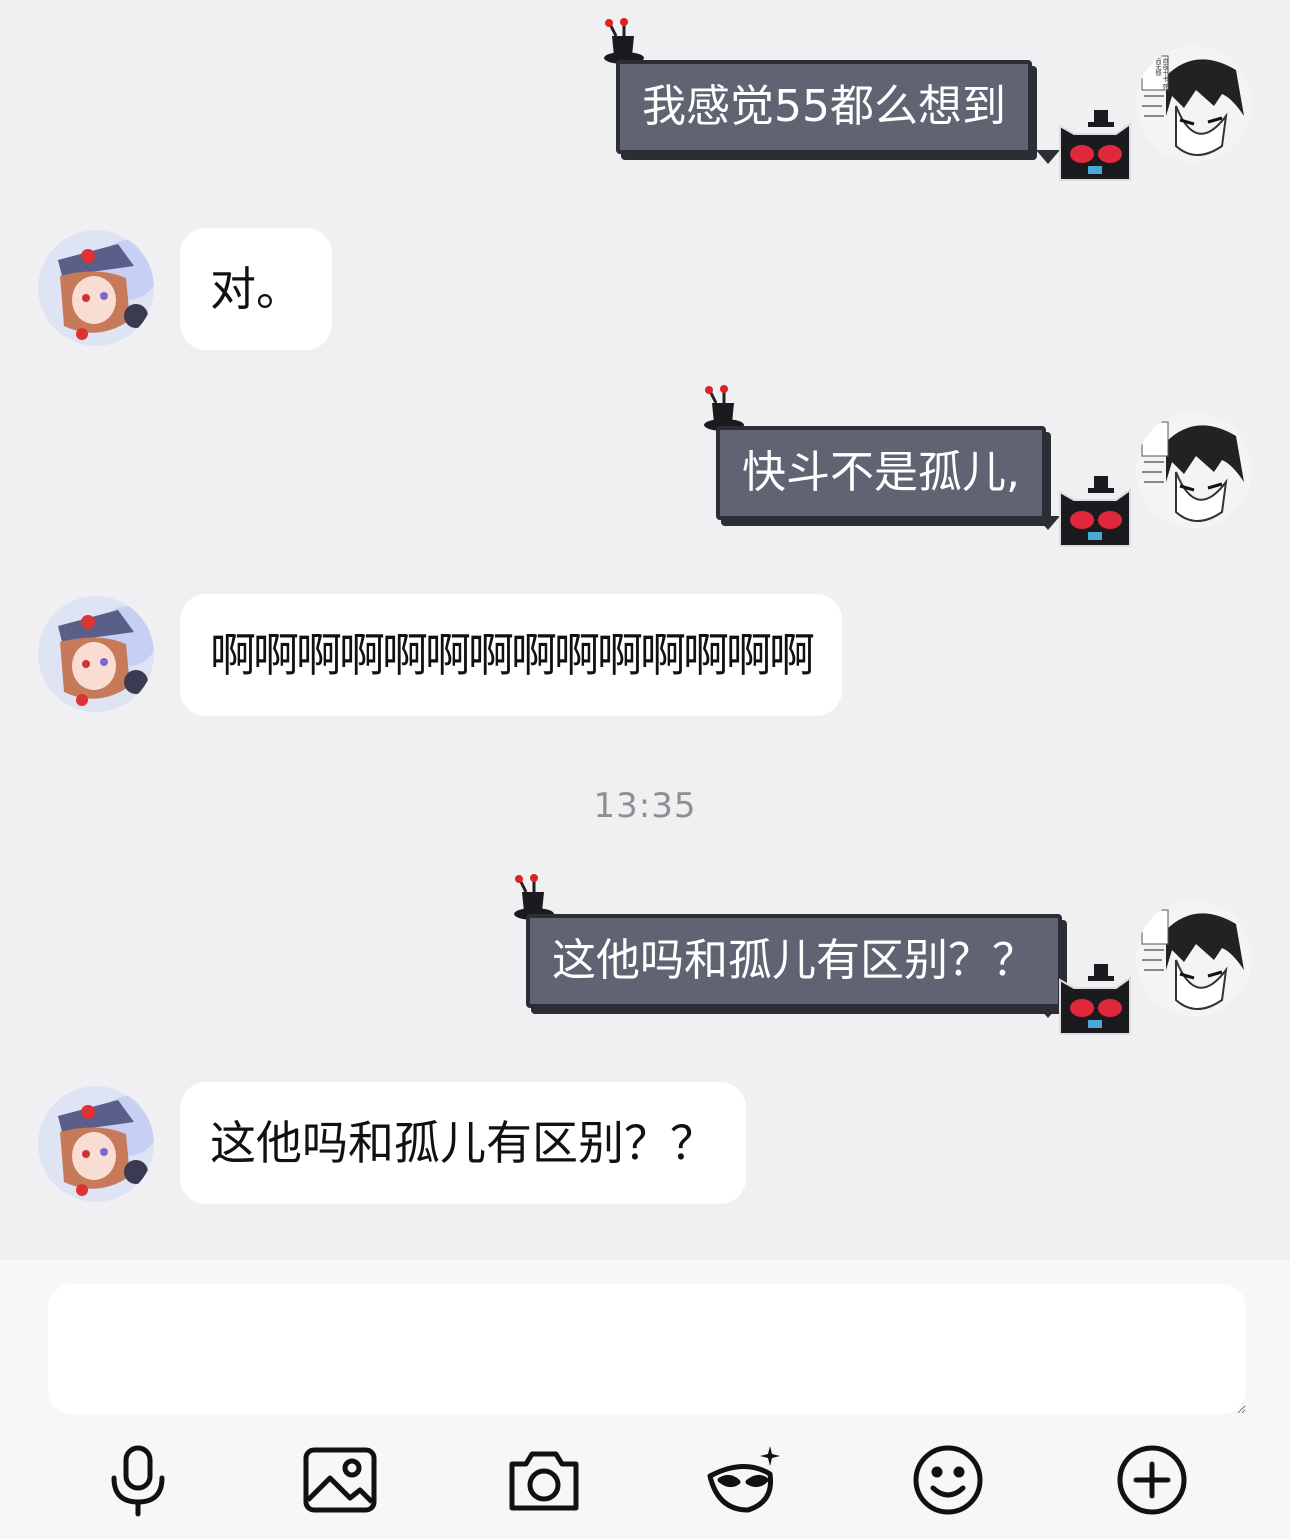 This screenshot has width=1290, height=1539. What do you see at coordinates (645, 806) in the screenshot?
I see `timestamp: 13:35` at bounding box center [645, 806].